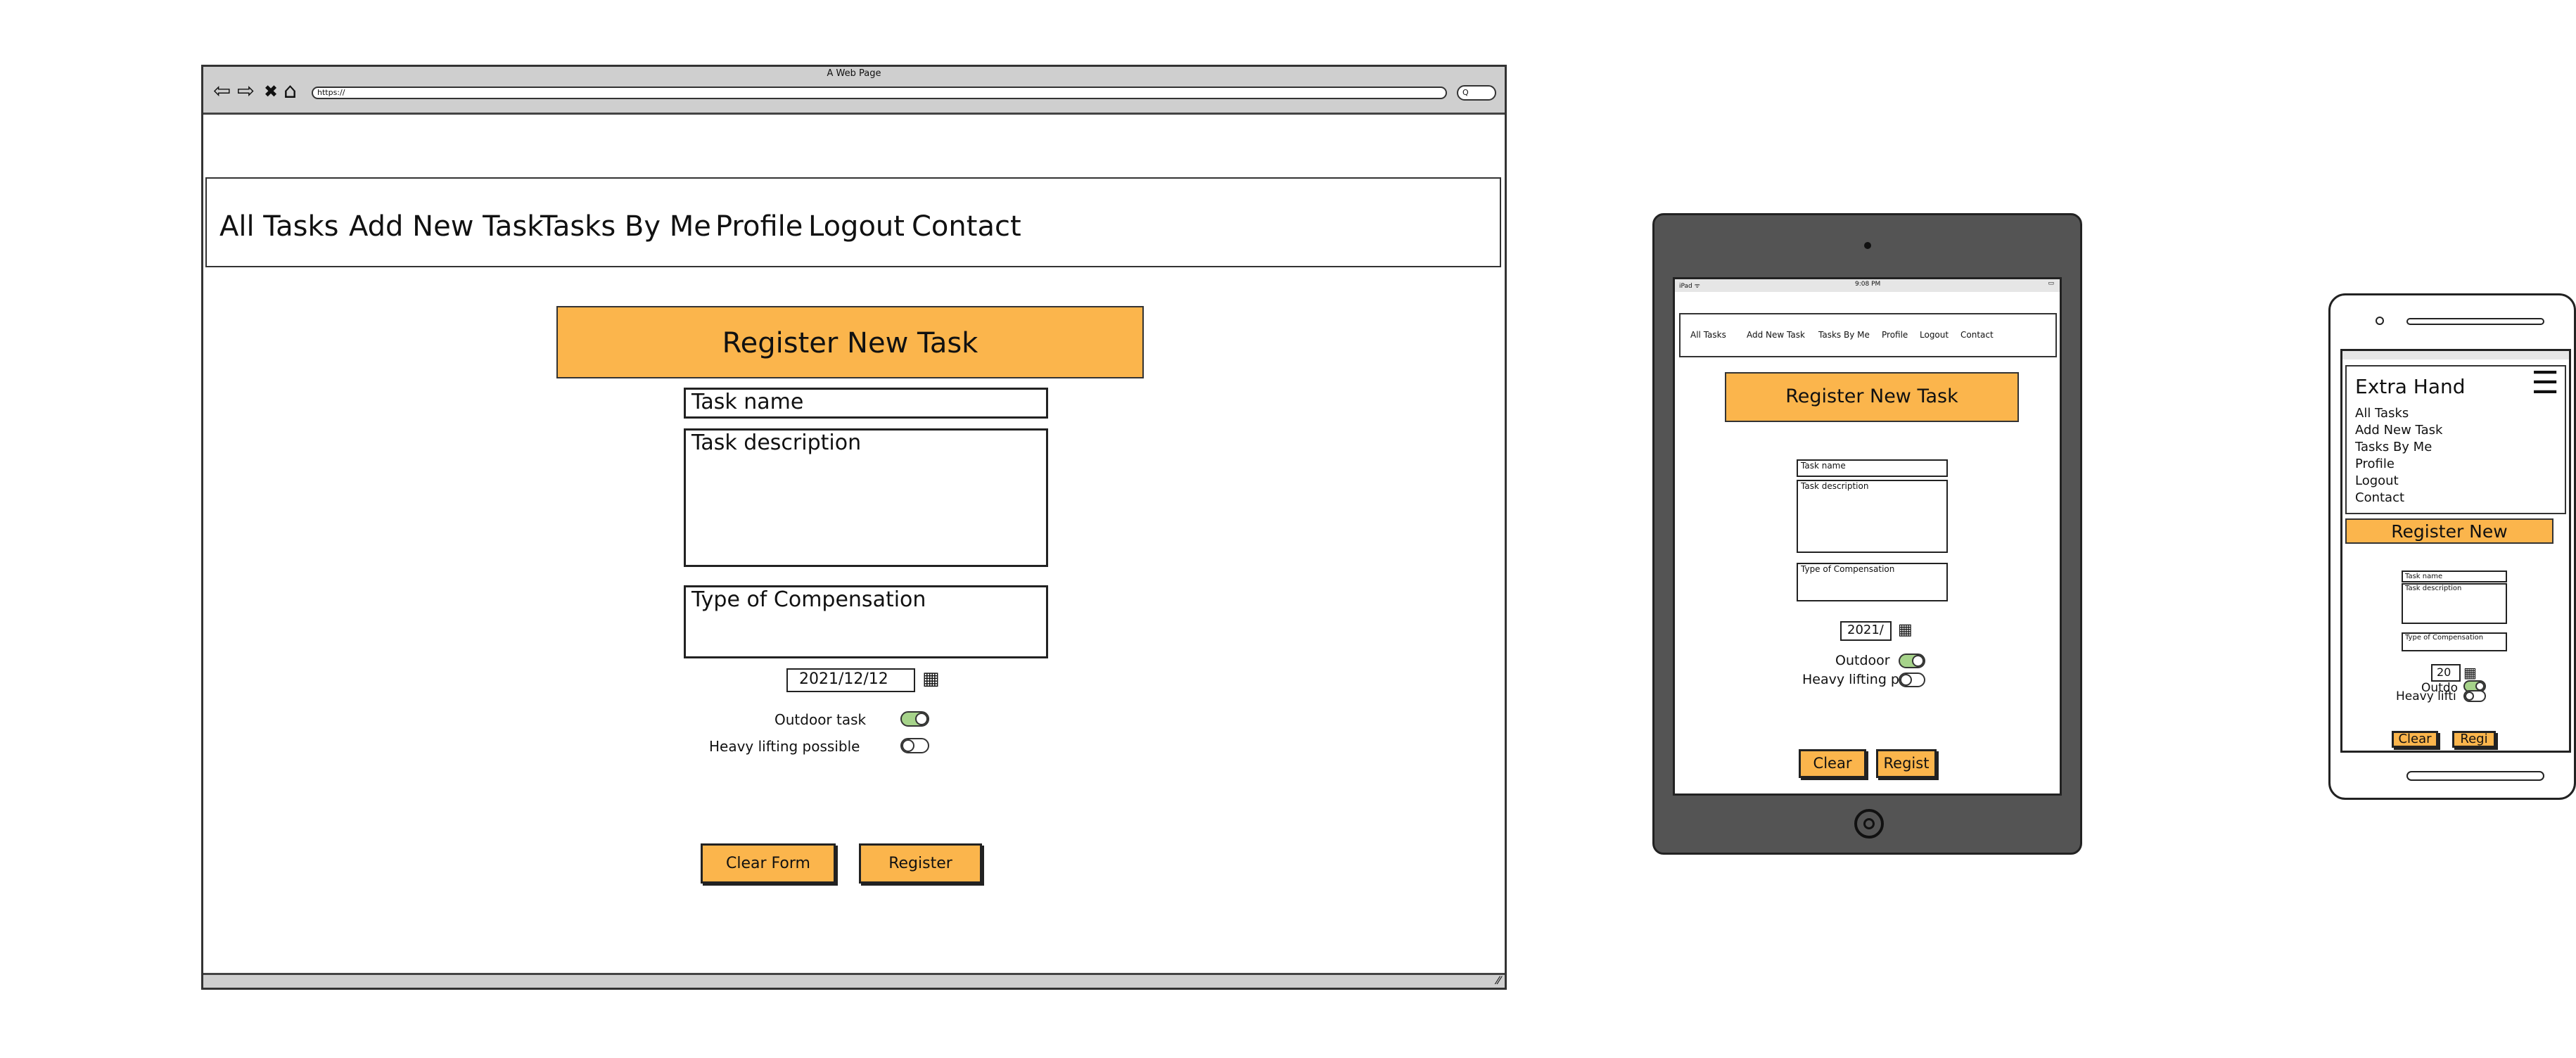 Image resolution: width=2576 pixels, height=1058 pixels. What do you see at coordinates (2474, 740) in the screenshot?
I see `phone-register-button: Regi` at bounding box center [2474, 740].